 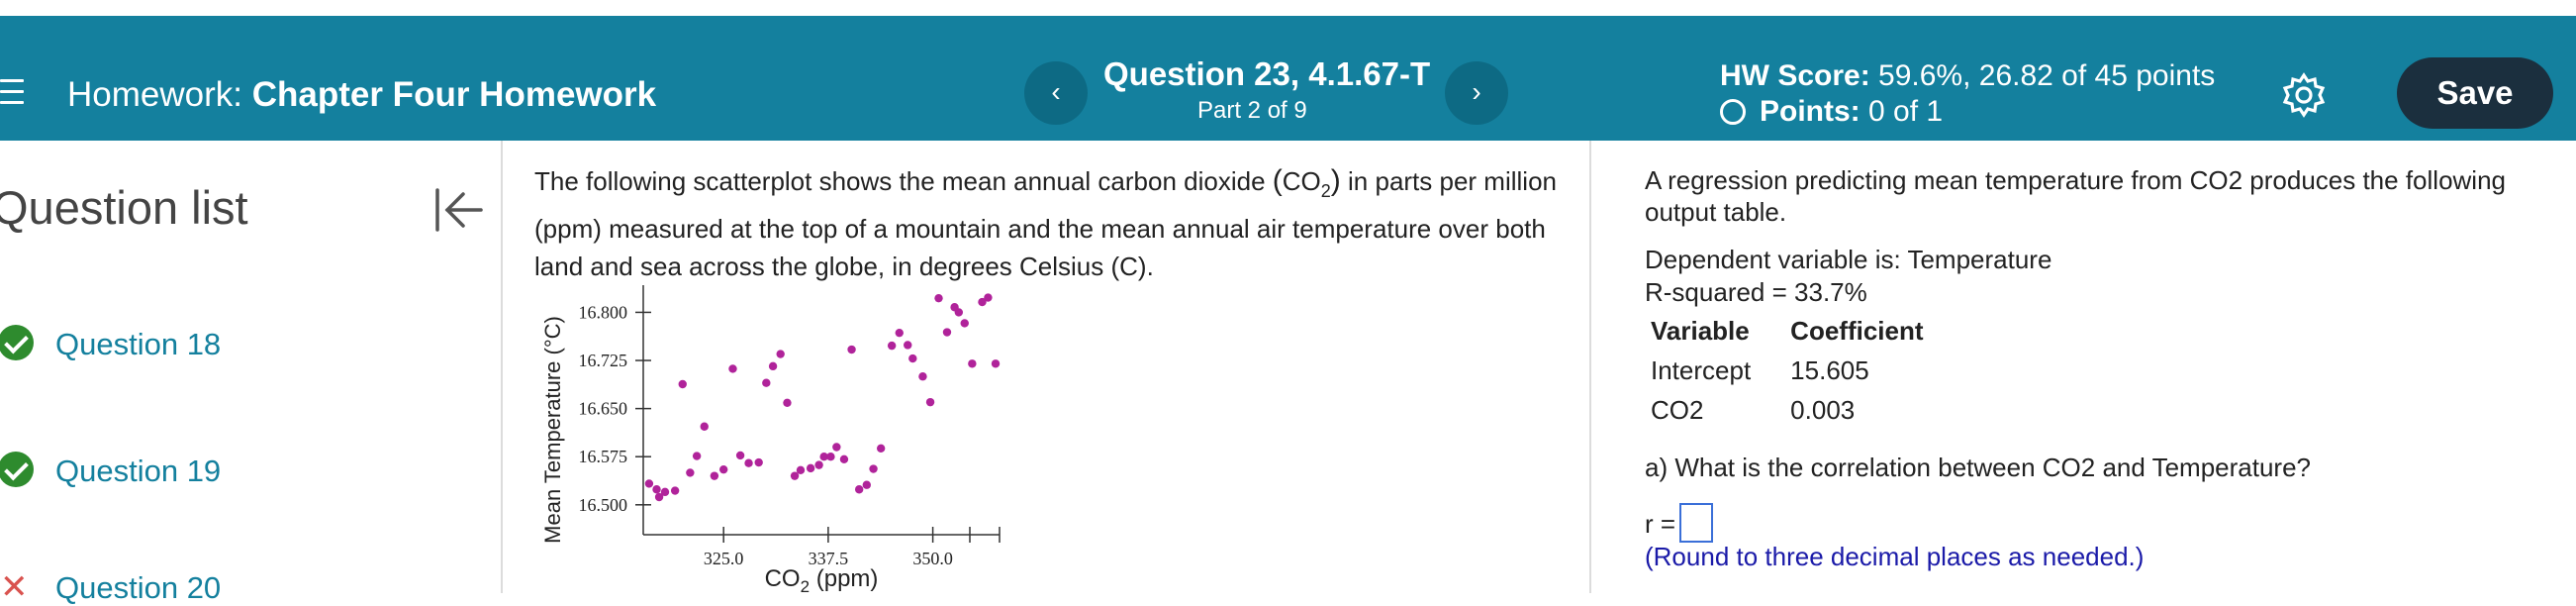 I want to click on y-tick-label: 16.725, so click(x=603, y=360).